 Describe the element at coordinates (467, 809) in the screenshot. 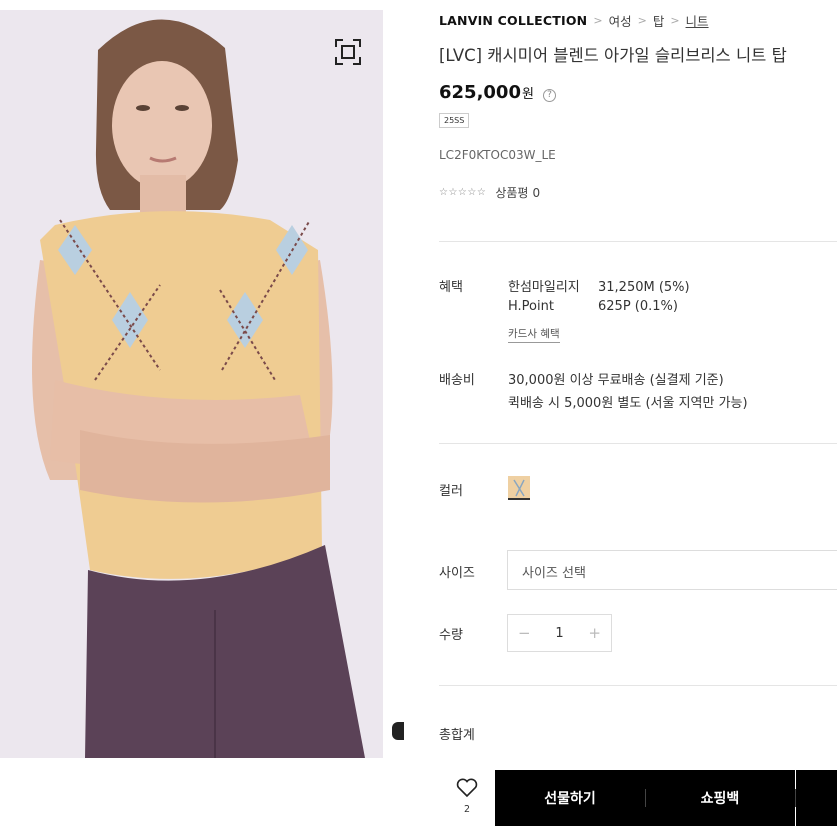

I see `wishlist-count: 2` at that location.